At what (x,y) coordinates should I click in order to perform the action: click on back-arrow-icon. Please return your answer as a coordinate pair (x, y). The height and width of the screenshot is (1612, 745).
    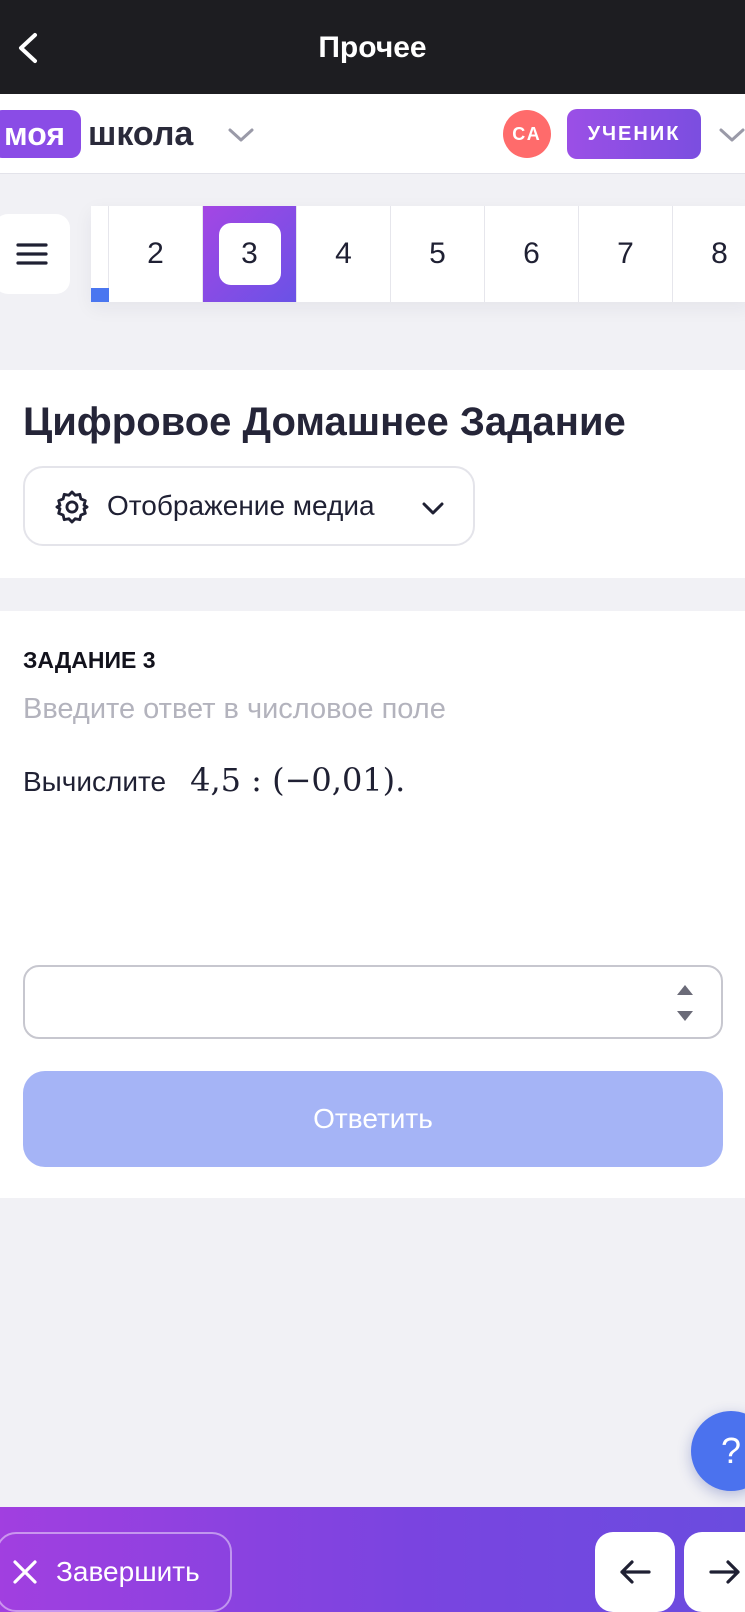
    Looking at the image, I should click on (28, 48).